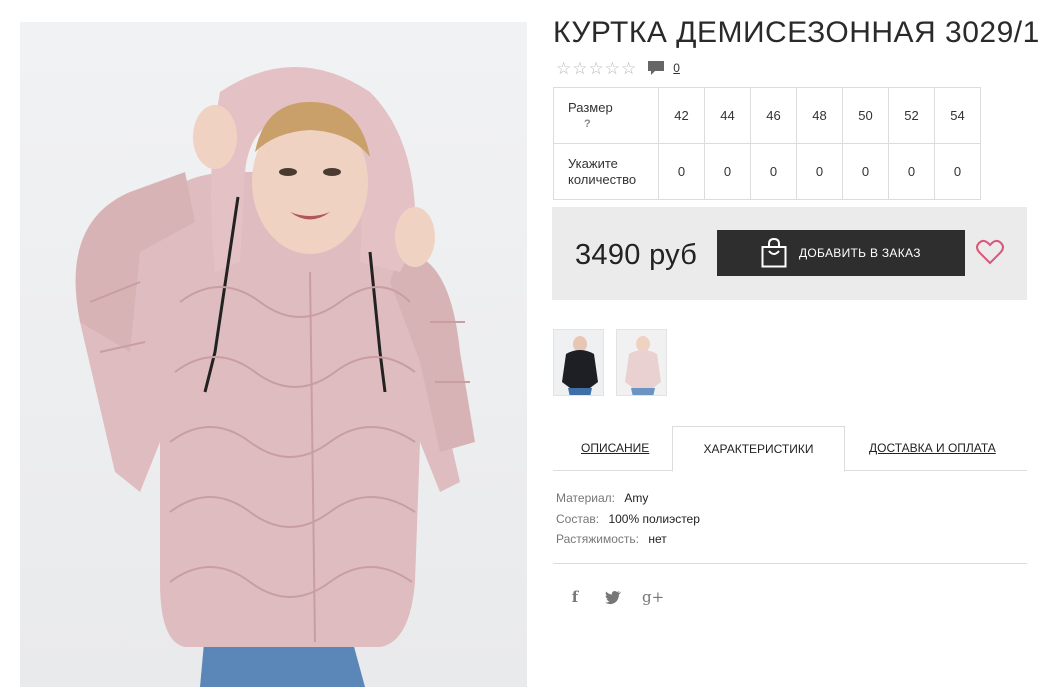 This screenshot has height=687, width=1040. Describe the element at coordinates (656, 68) in the screenshot. I see `comment-icon` at that location.